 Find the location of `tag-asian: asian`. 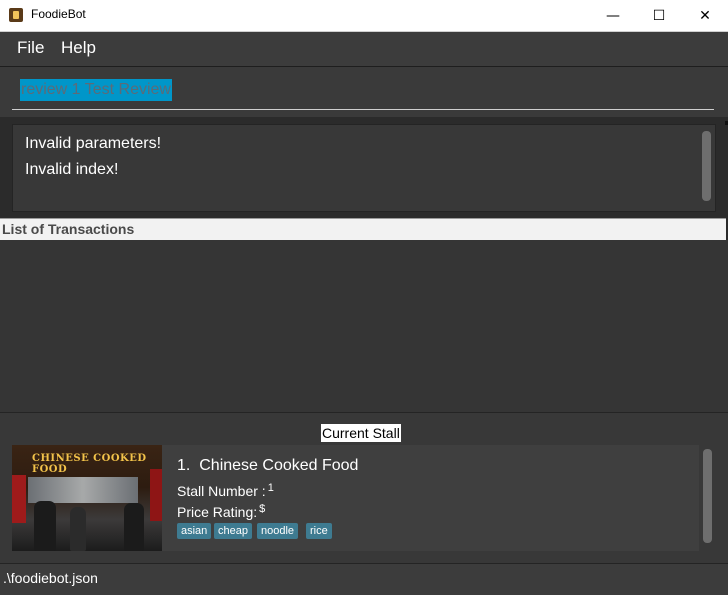

tag-asian: asian is located at coordinates (194, 531).